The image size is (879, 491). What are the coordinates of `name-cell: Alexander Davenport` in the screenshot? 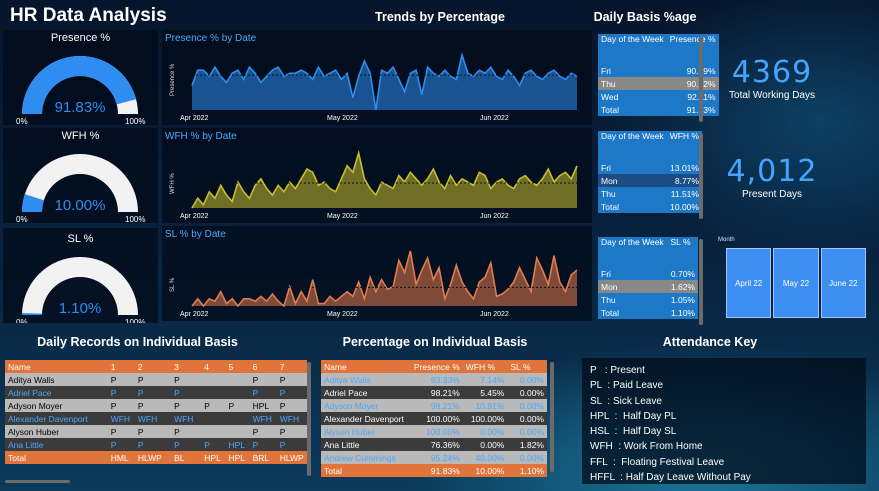 It's located at (366, 418).